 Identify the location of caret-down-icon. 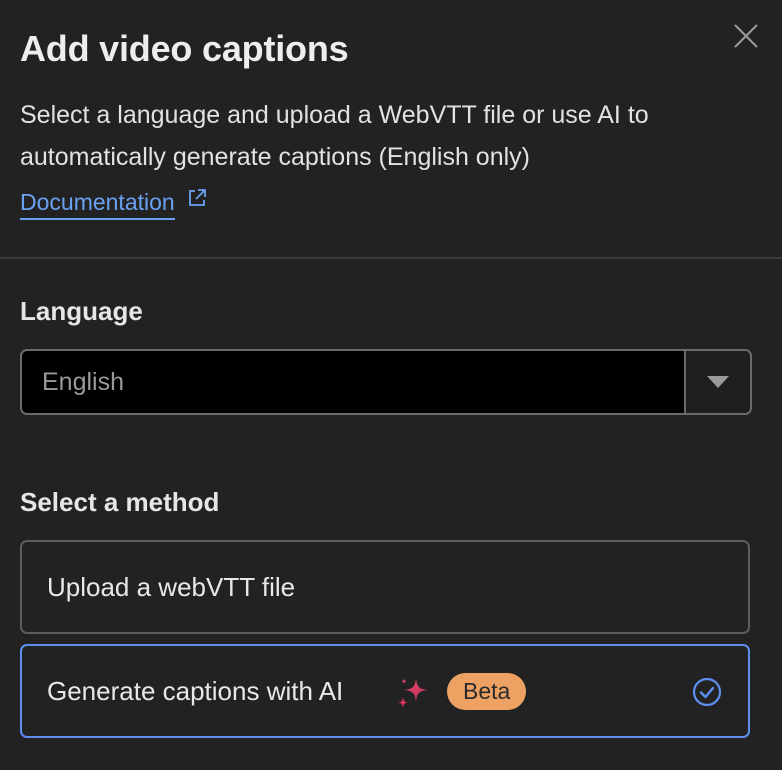
(718, 382).